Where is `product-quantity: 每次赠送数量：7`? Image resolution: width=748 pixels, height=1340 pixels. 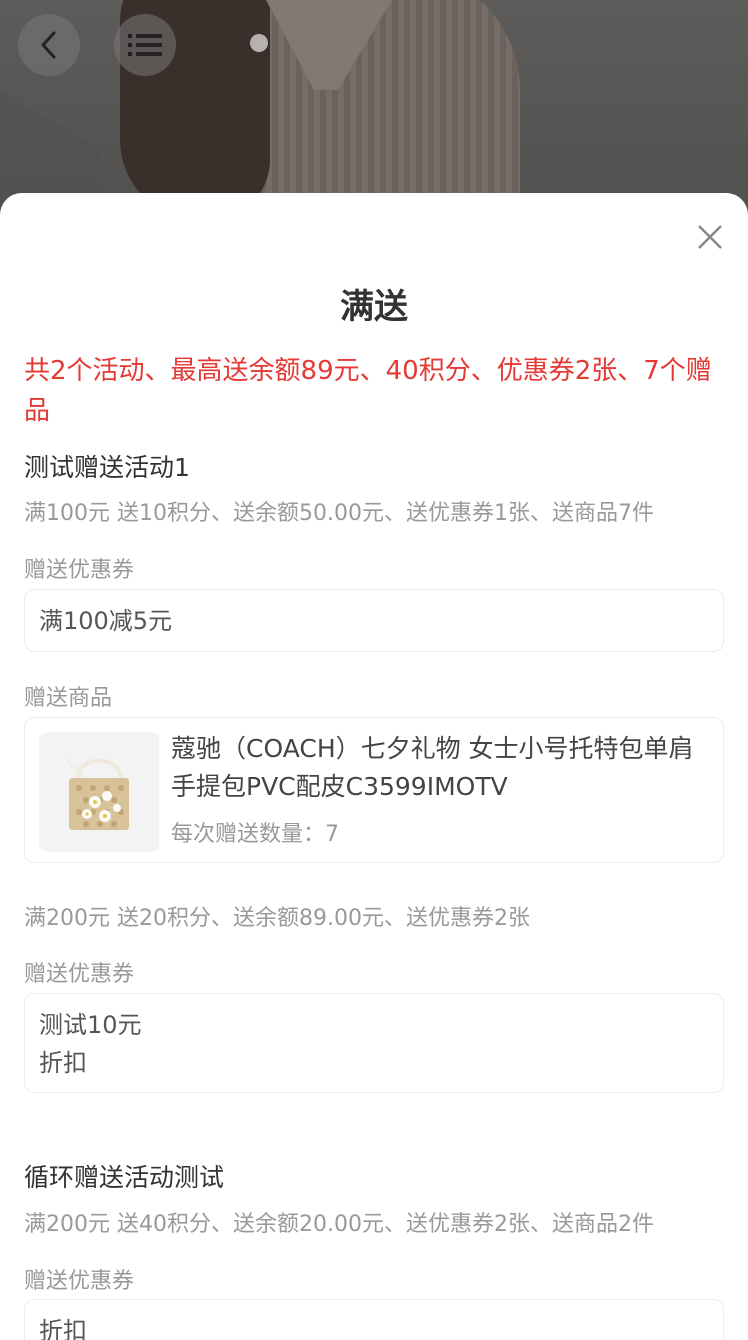
product-quantity: 每次赠送数量：7 is located at coordinates (255, 834).